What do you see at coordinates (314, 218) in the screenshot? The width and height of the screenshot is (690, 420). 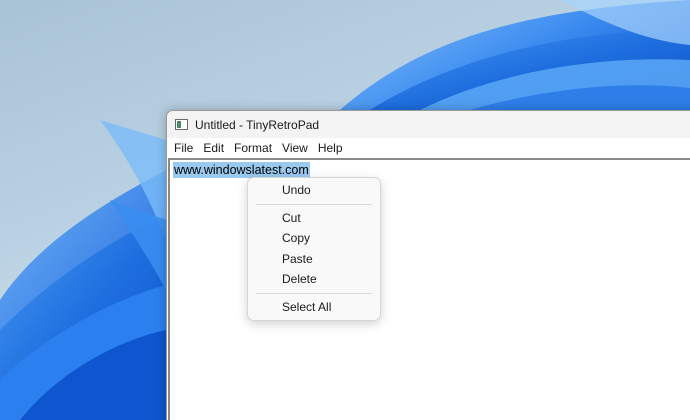 I see `context-menu-cut: Cut` at bounding box center [314, 218].